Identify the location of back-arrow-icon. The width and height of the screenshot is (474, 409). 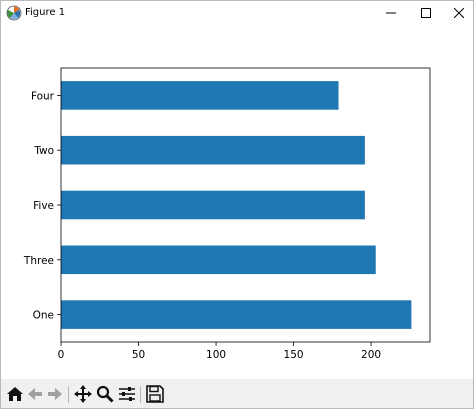
(35, 394).